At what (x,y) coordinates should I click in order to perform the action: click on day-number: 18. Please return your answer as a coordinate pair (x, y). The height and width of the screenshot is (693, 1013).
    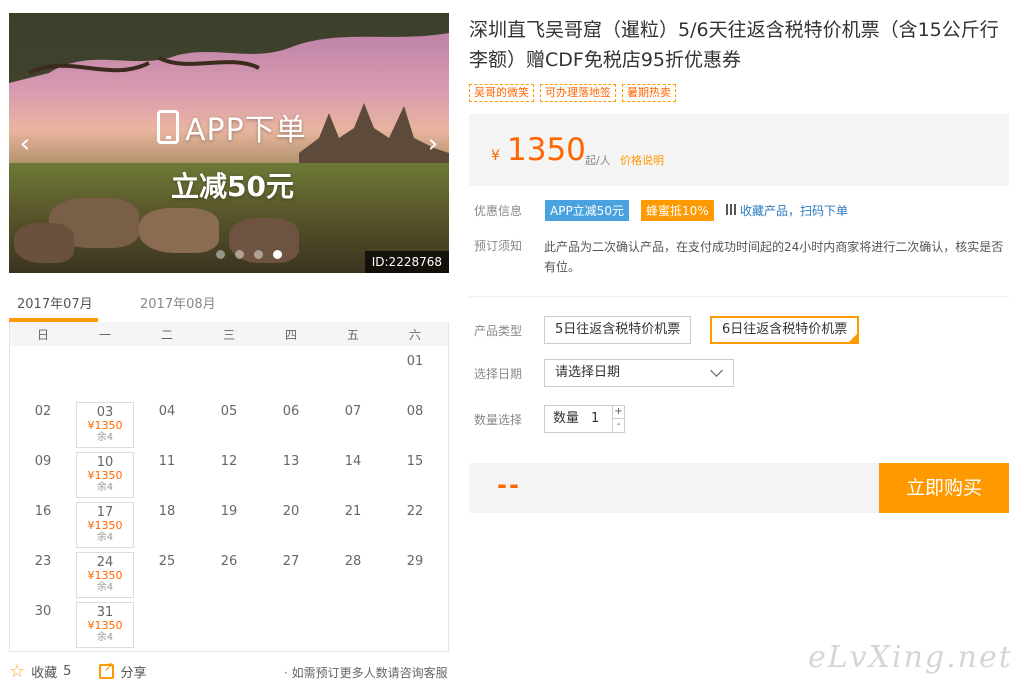
    Looking at the image, I should click on (167, 511).